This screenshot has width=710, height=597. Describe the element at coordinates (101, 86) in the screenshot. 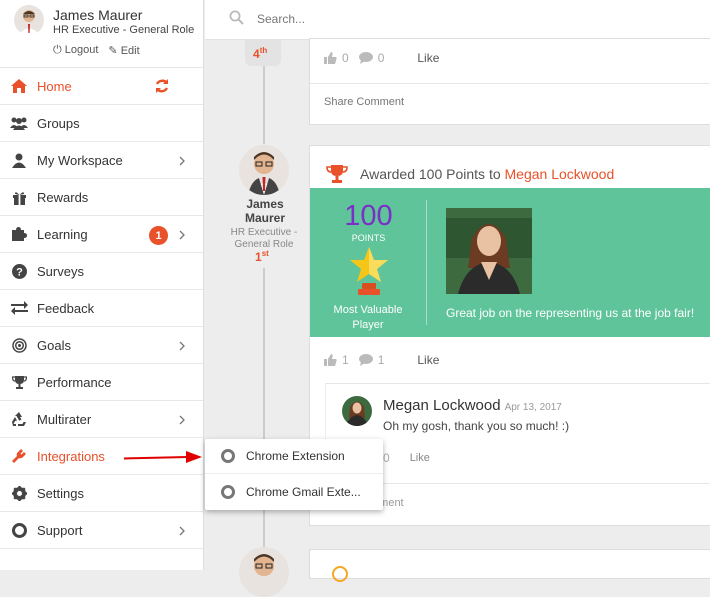

I see `nav-item-home: Home` at that location.